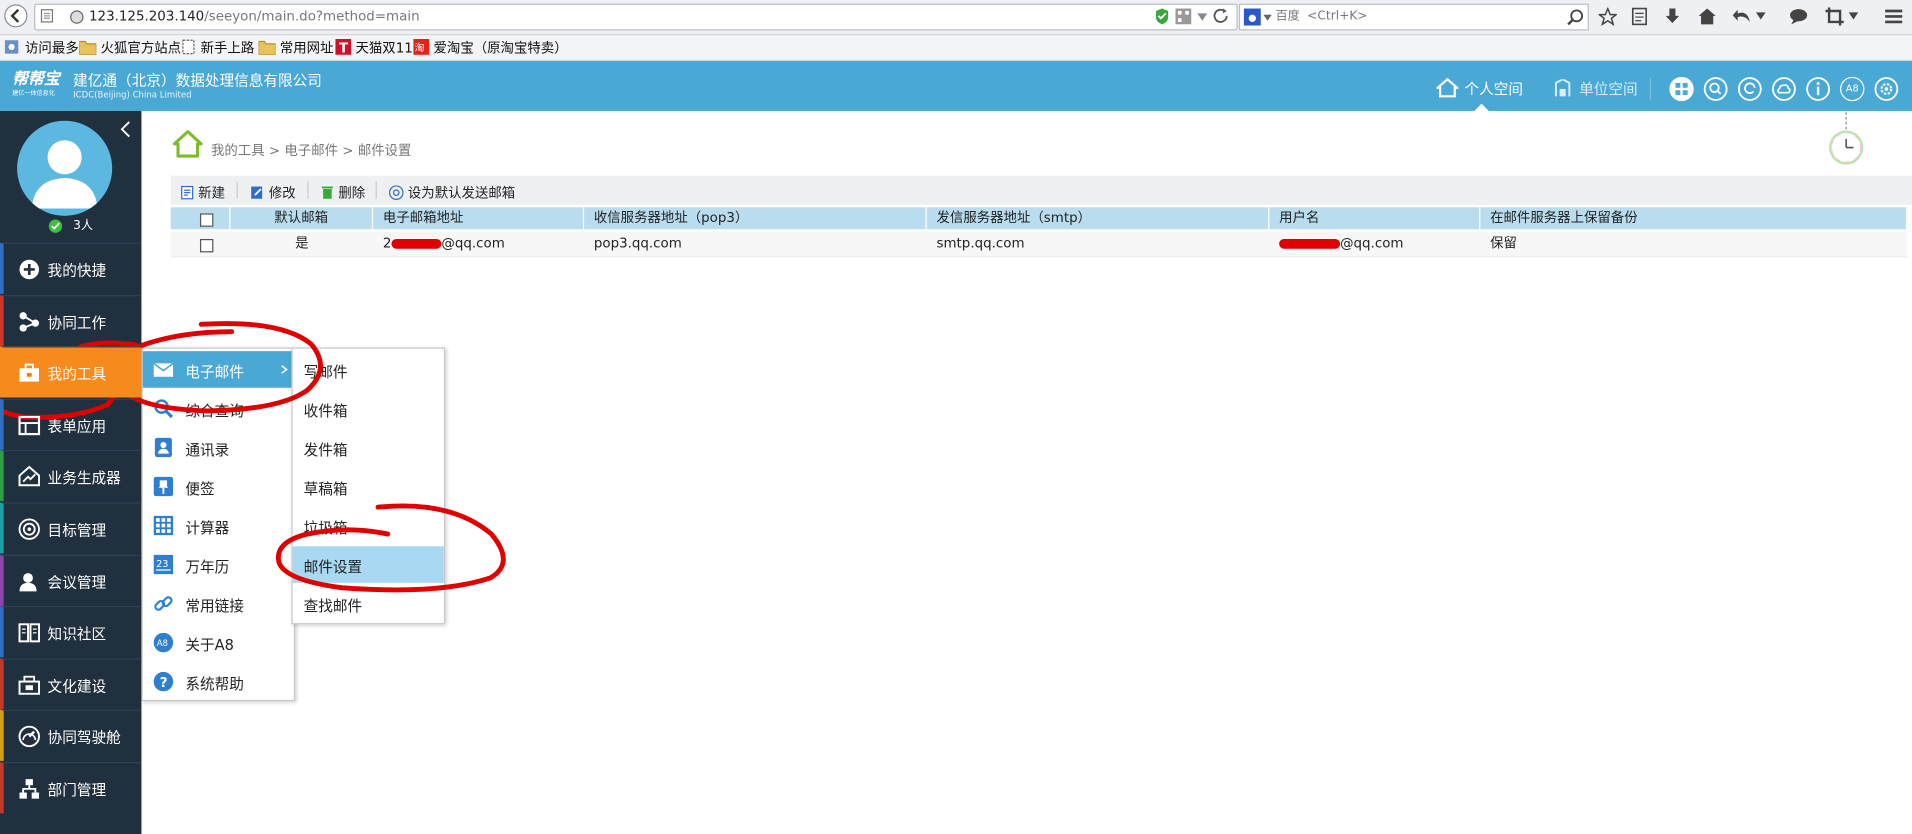 Image resolution: width=1912 pixels, height=834 pixels. Describe the element at coordinates (29, 373) in the screenshot. I see `toolbox-icon` at that location.